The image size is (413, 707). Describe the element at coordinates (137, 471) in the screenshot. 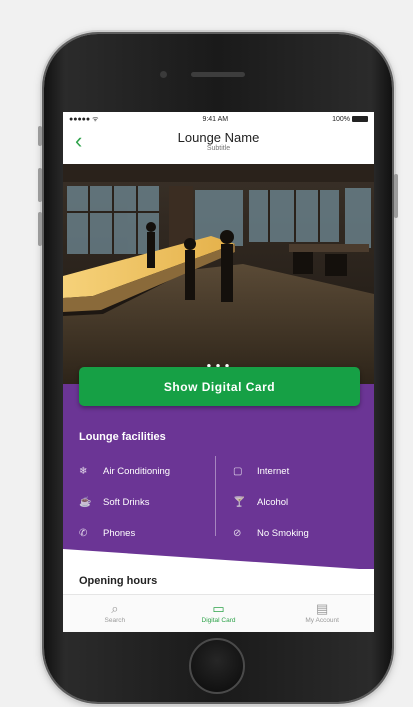

I see `facility-label: Air Conditioning` at that location.